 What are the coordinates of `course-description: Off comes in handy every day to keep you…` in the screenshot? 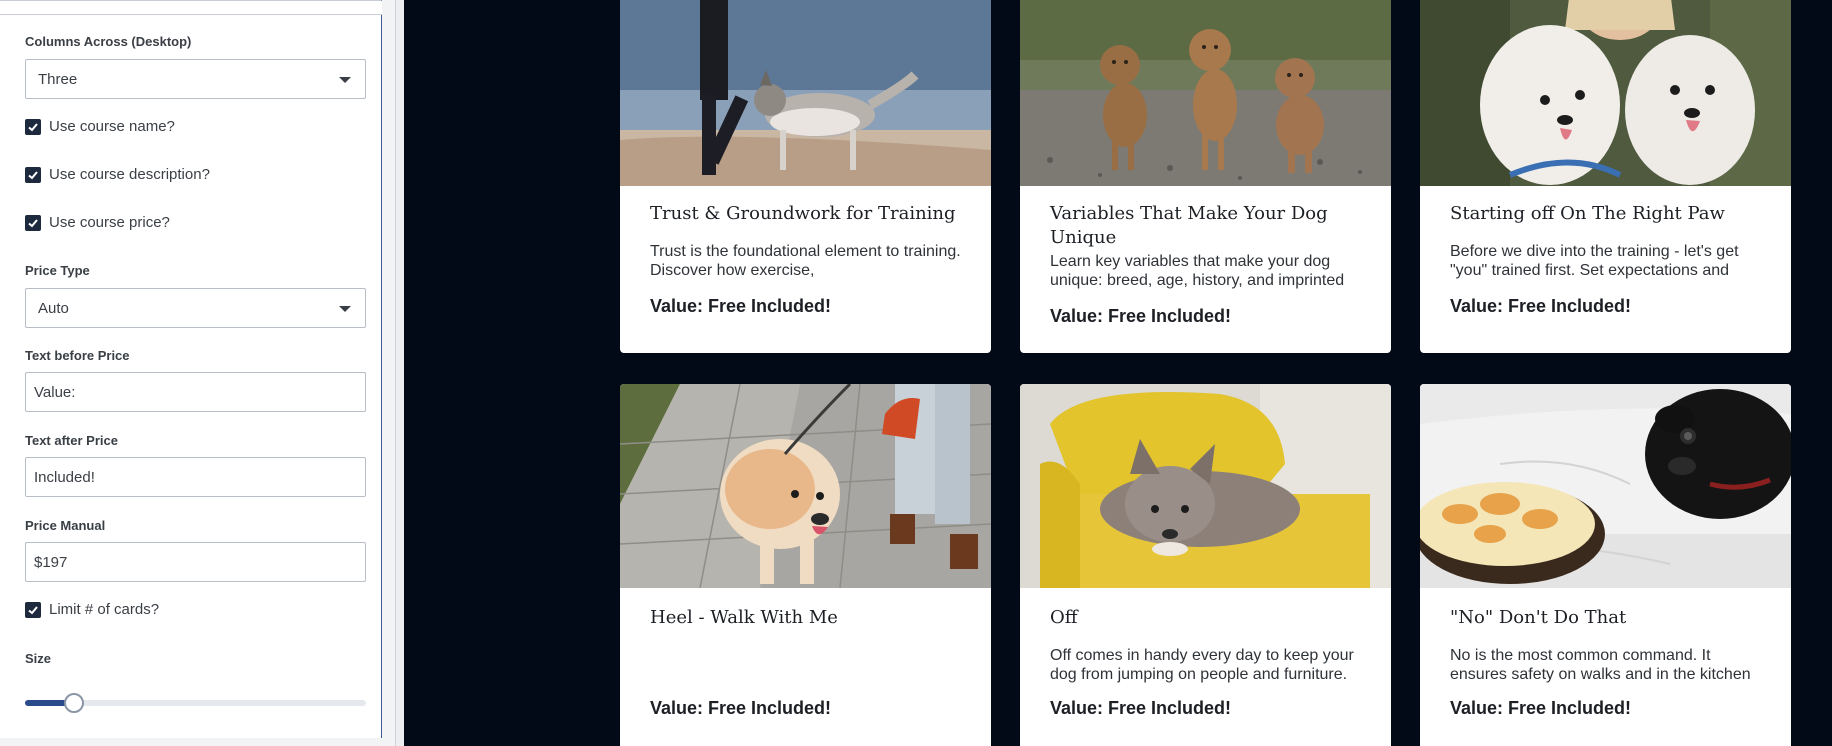 It's located at (1202, 665).